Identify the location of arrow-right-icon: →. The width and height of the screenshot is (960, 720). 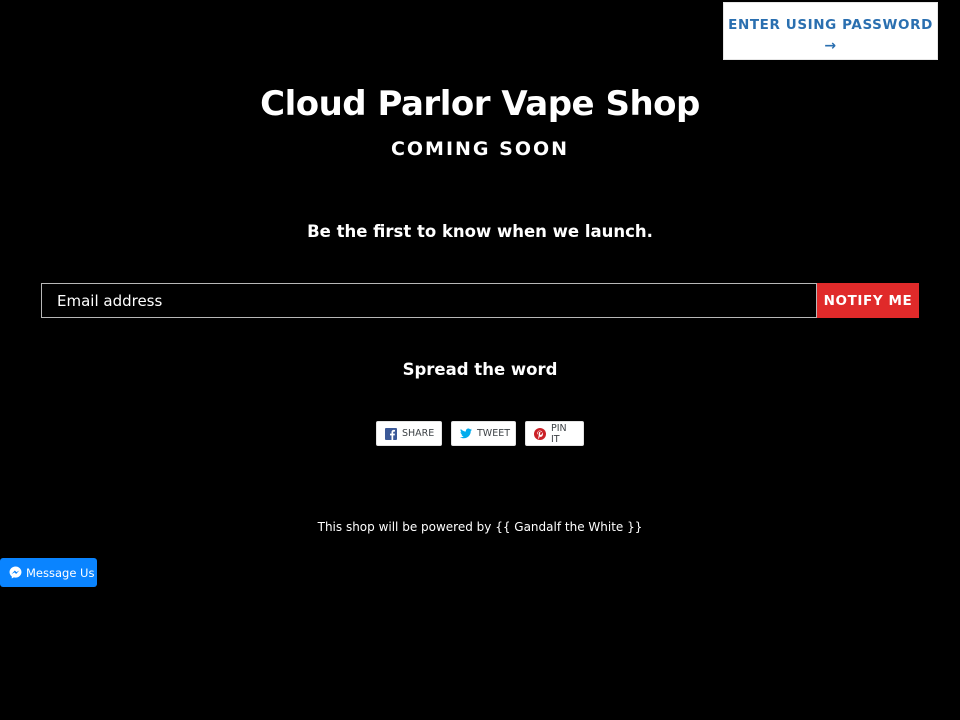
(830, 46).